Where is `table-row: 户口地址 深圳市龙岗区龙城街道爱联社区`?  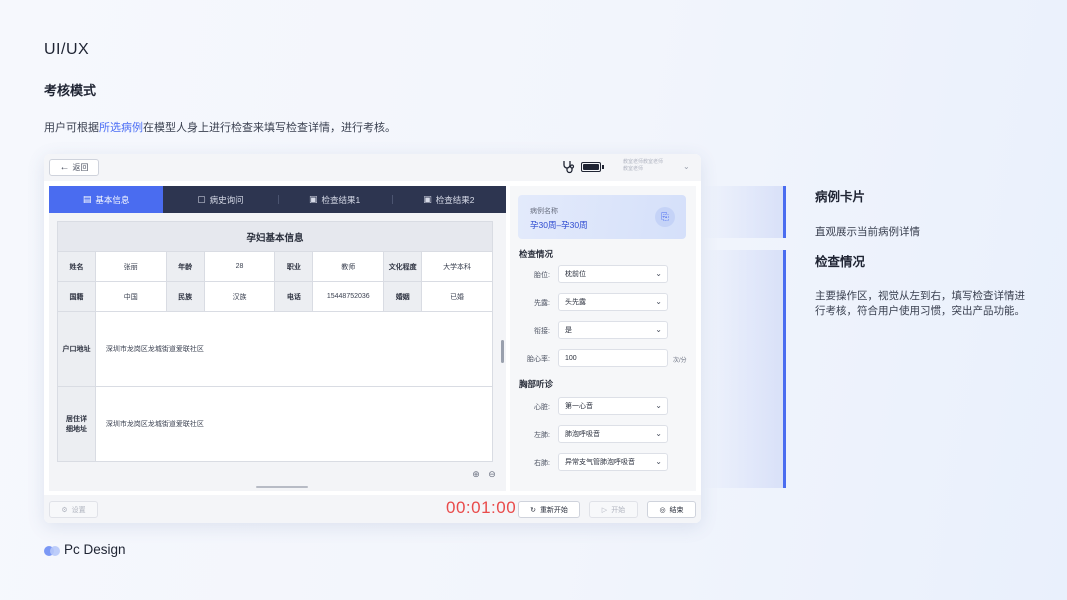
table-row: 户口地址 深圳市龙岗区龙城街道爱联社区 is located at coordinates (275, 349).